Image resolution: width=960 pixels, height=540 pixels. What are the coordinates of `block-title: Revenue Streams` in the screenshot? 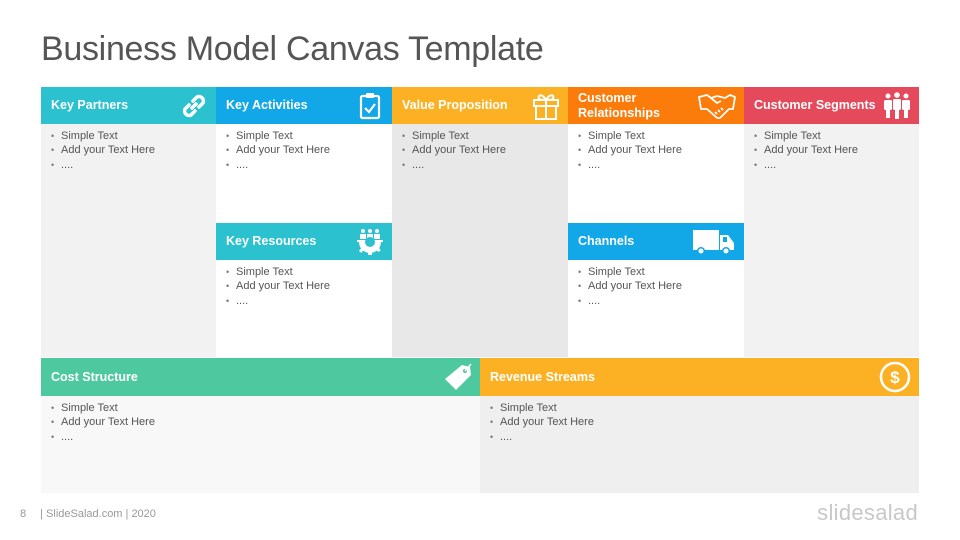 It's located at (542, 376).